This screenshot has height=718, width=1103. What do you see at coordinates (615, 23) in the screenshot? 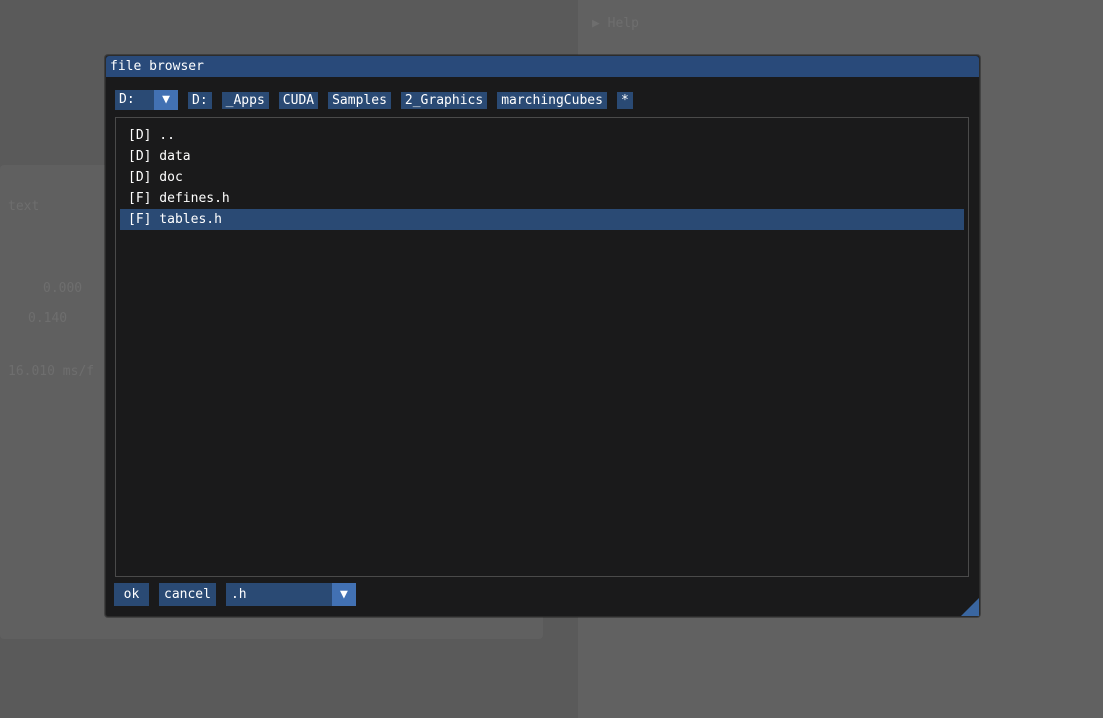
I see `background-help-item: ▶ Help` at bounding box center [615, 23].